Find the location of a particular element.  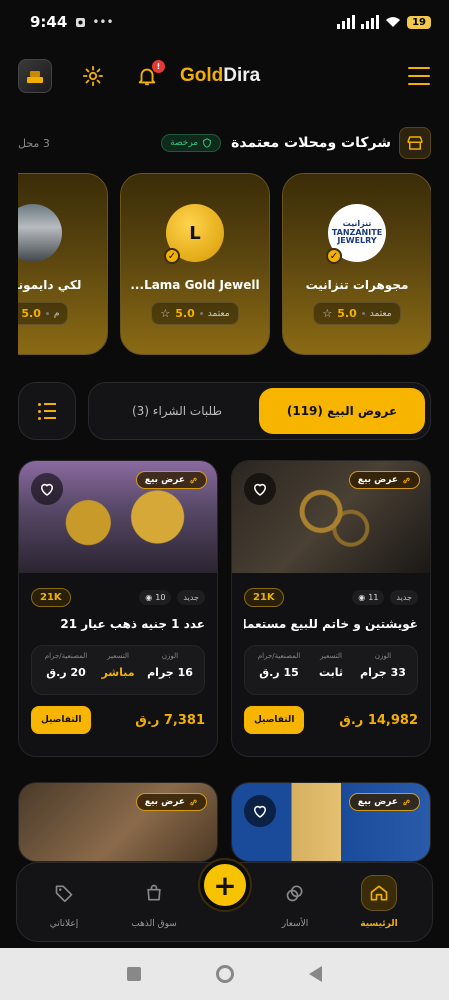

tab-sale-offers: عروض البيع (119) is located at coordinates (342, 411).